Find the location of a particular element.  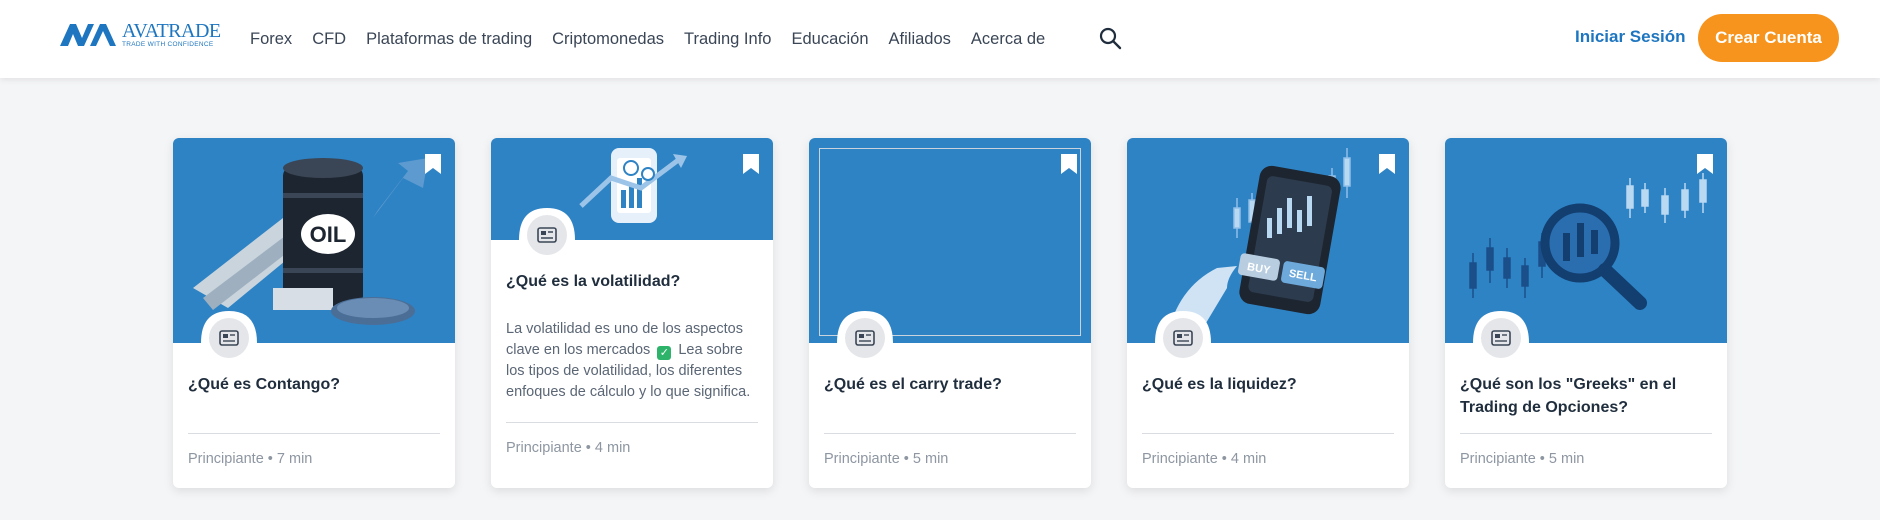

nav-item-criptomonedas: Criptomonedas is located at coordinates (608, 39).